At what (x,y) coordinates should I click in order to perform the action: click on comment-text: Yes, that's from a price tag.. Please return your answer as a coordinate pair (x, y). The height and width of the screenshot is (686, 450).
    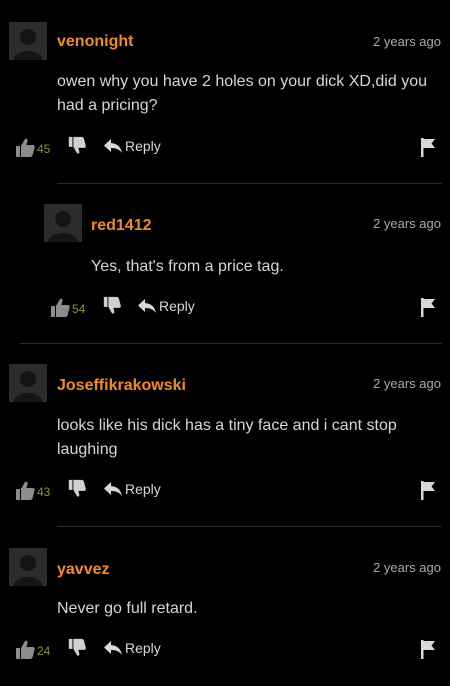
    Looking at the image, I should click on (187, 266).